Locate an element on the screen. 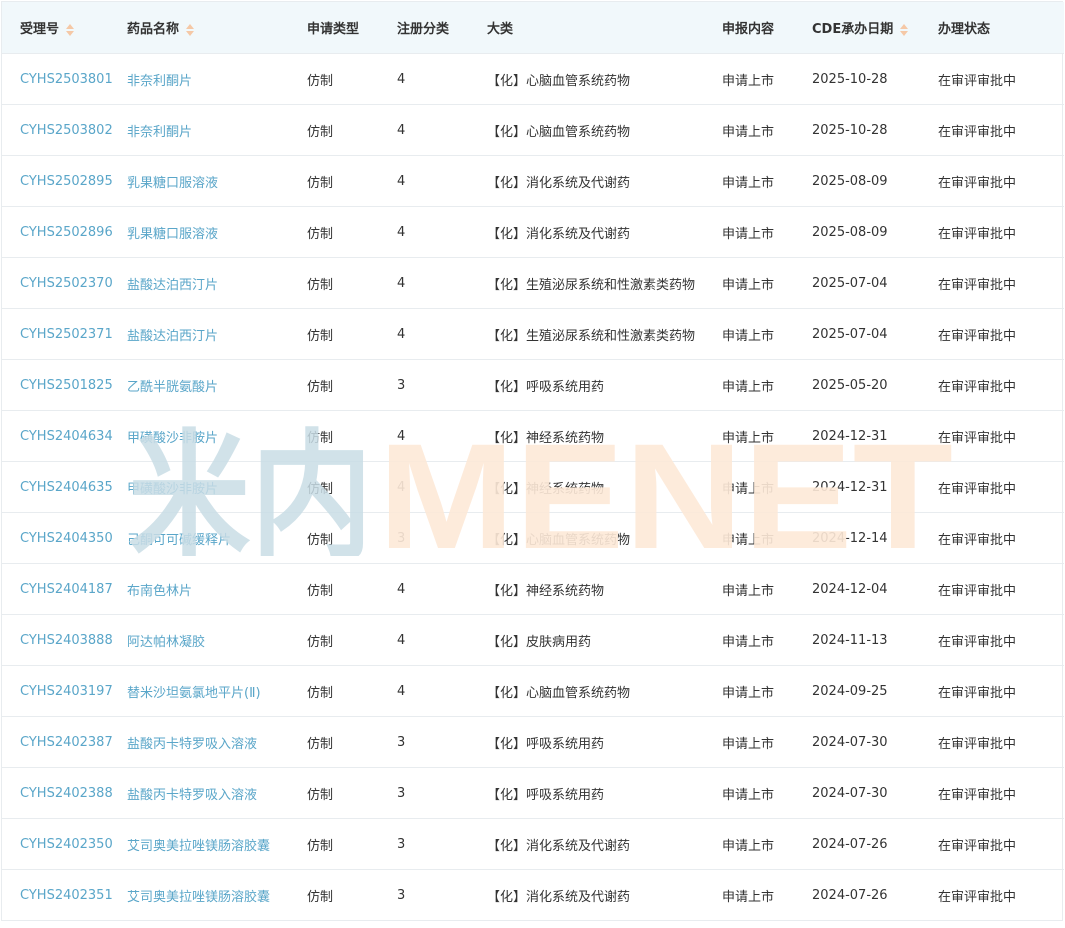 The image size is (1065, 928). cell-id: CYHS2403888 is located at coordinates (64, 640).